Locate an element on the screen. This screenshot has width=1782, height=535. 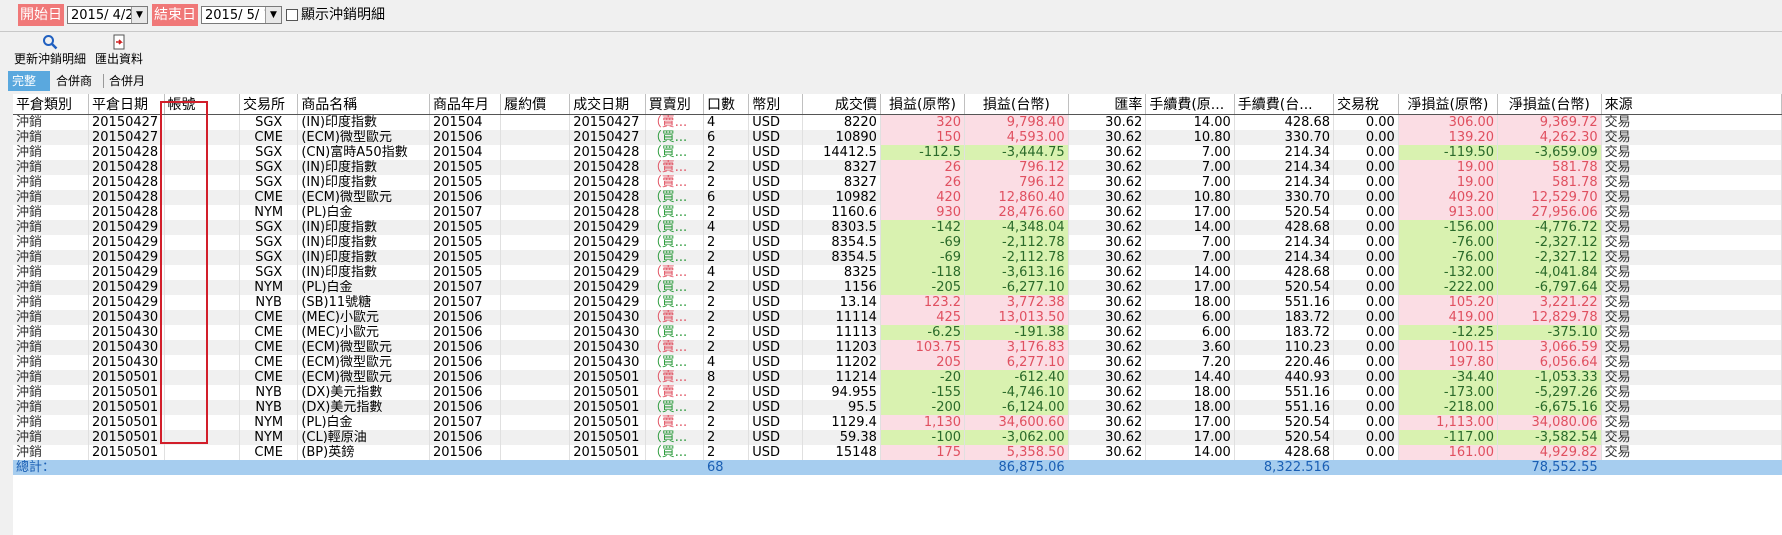
column-header: 來源 is located at coordinates (1691, 104).